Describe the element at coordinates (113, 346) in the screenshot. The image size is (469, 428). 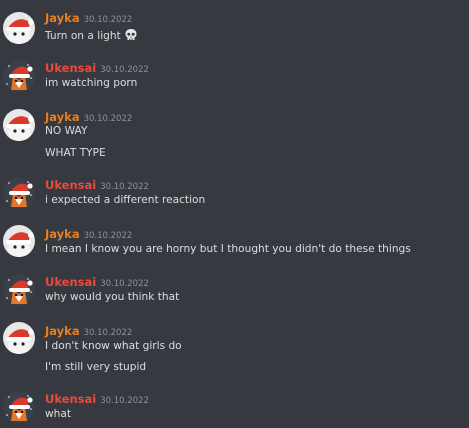
I see `message-text: I don't know what girls do` at that location.